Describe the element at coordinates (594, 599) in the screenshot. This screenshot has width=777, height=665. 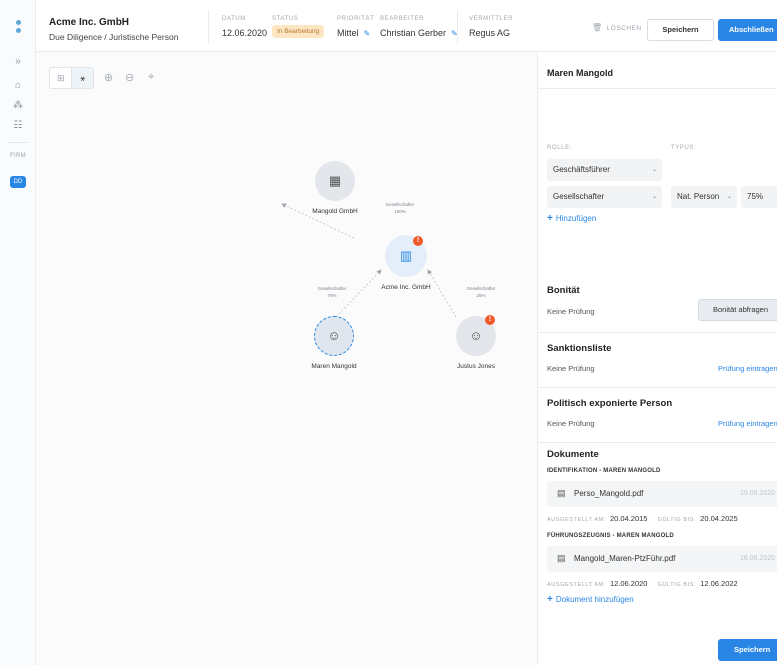
I see `add-document-label: Dokument hinzufügen` at that location.